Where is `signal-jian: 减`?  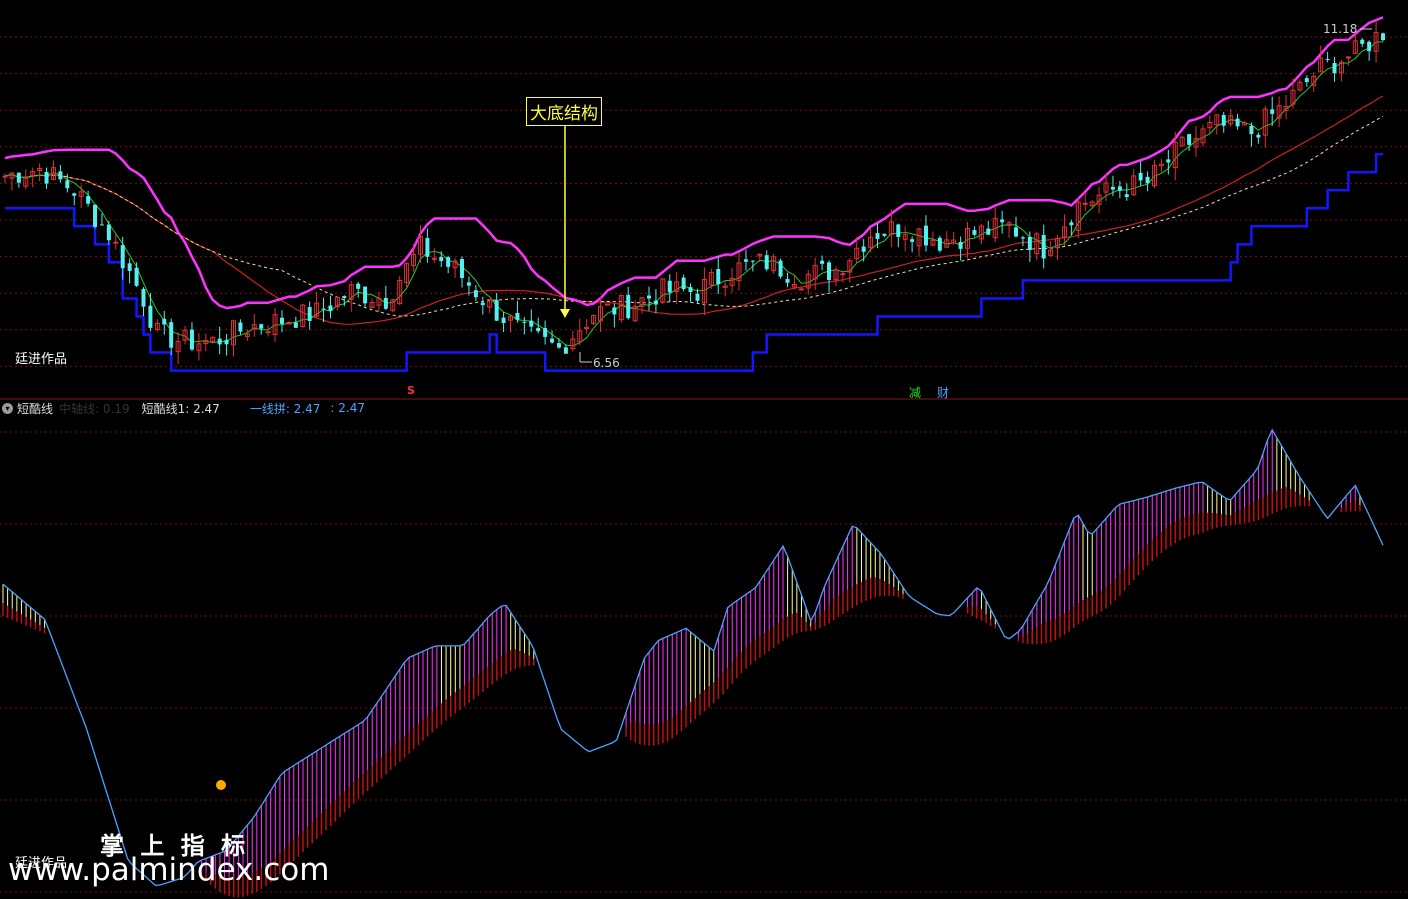
signal-jian: 减 is located at coordinates (915, 393).